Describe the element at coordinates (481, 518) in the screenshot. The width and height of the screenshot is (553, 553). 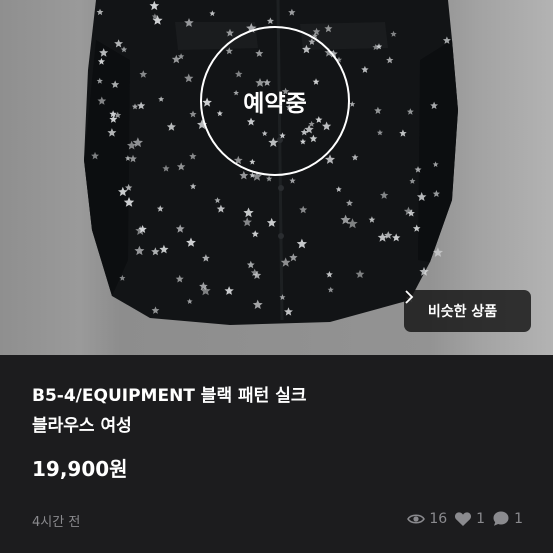
I see `likes-count: 1` at that location.